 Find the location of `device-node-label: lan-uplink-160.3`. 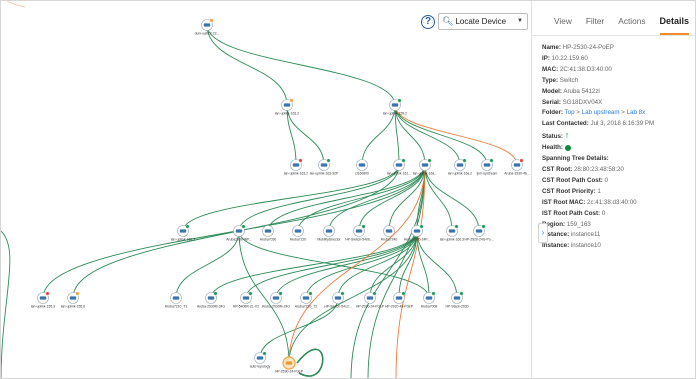

device-node-label: lan-uplink-160.3 is located at coordinates (452, 240).